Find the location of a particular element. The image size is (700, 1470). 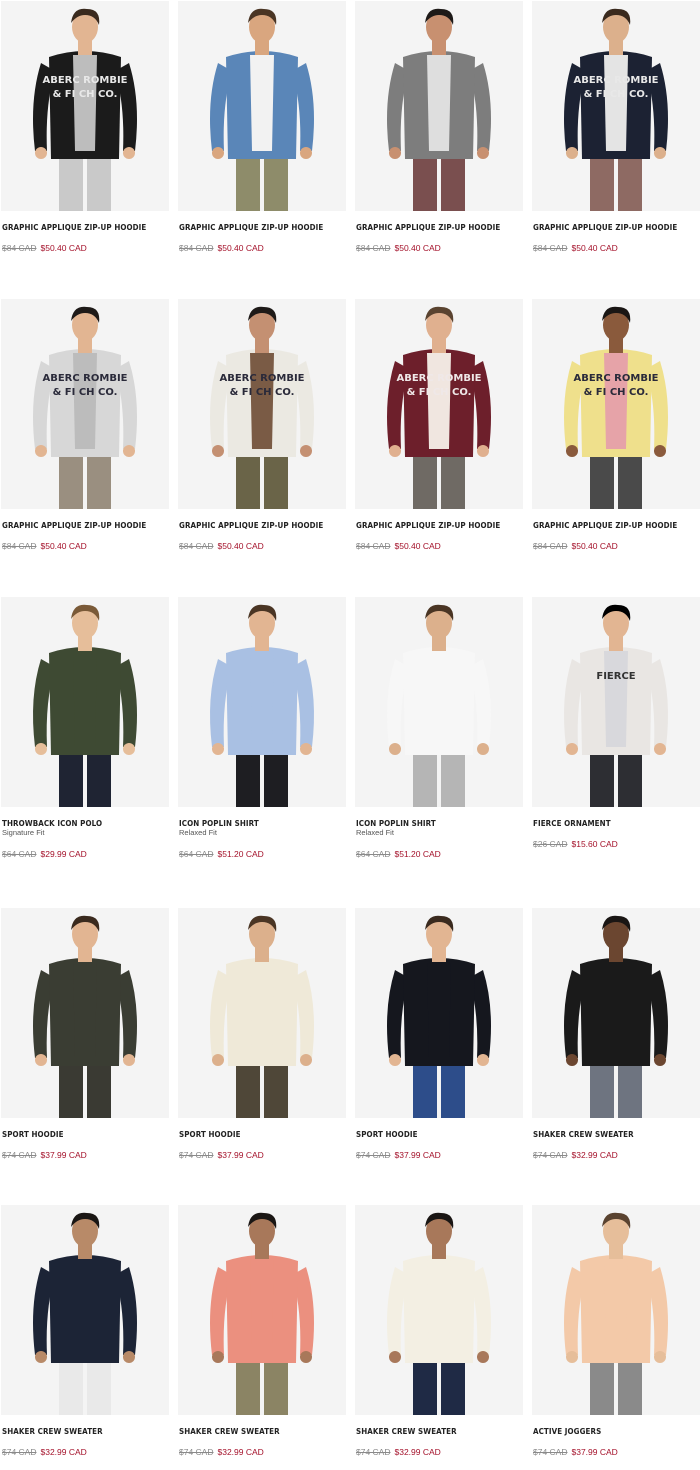

product-name: ACTIVE JOGGERS is located at coordinates (567, 1431).